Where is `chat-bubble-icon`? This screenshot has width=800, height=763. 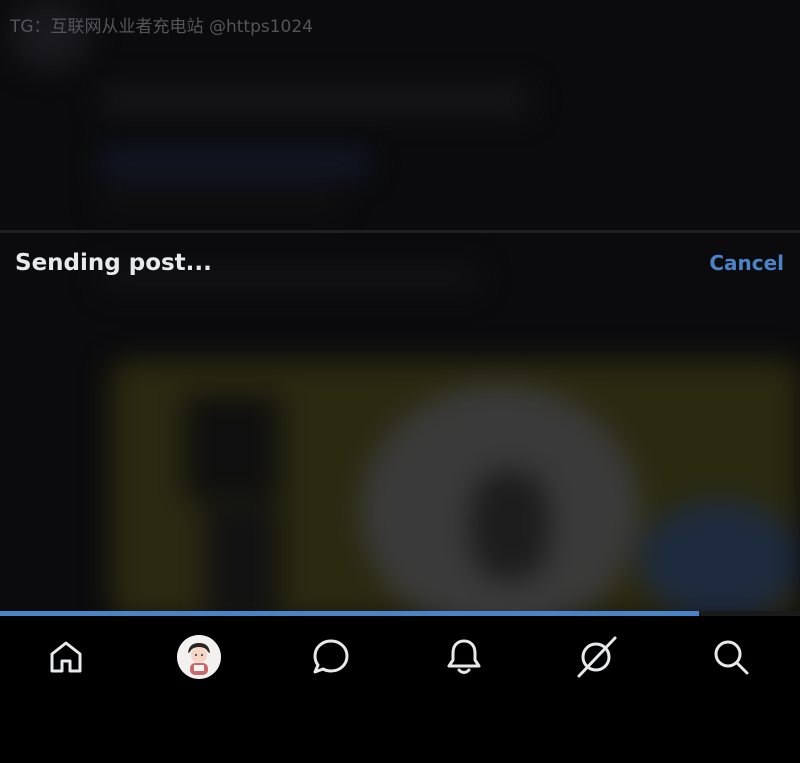 chat-bubble-icon is located at coordinates (331, 656).